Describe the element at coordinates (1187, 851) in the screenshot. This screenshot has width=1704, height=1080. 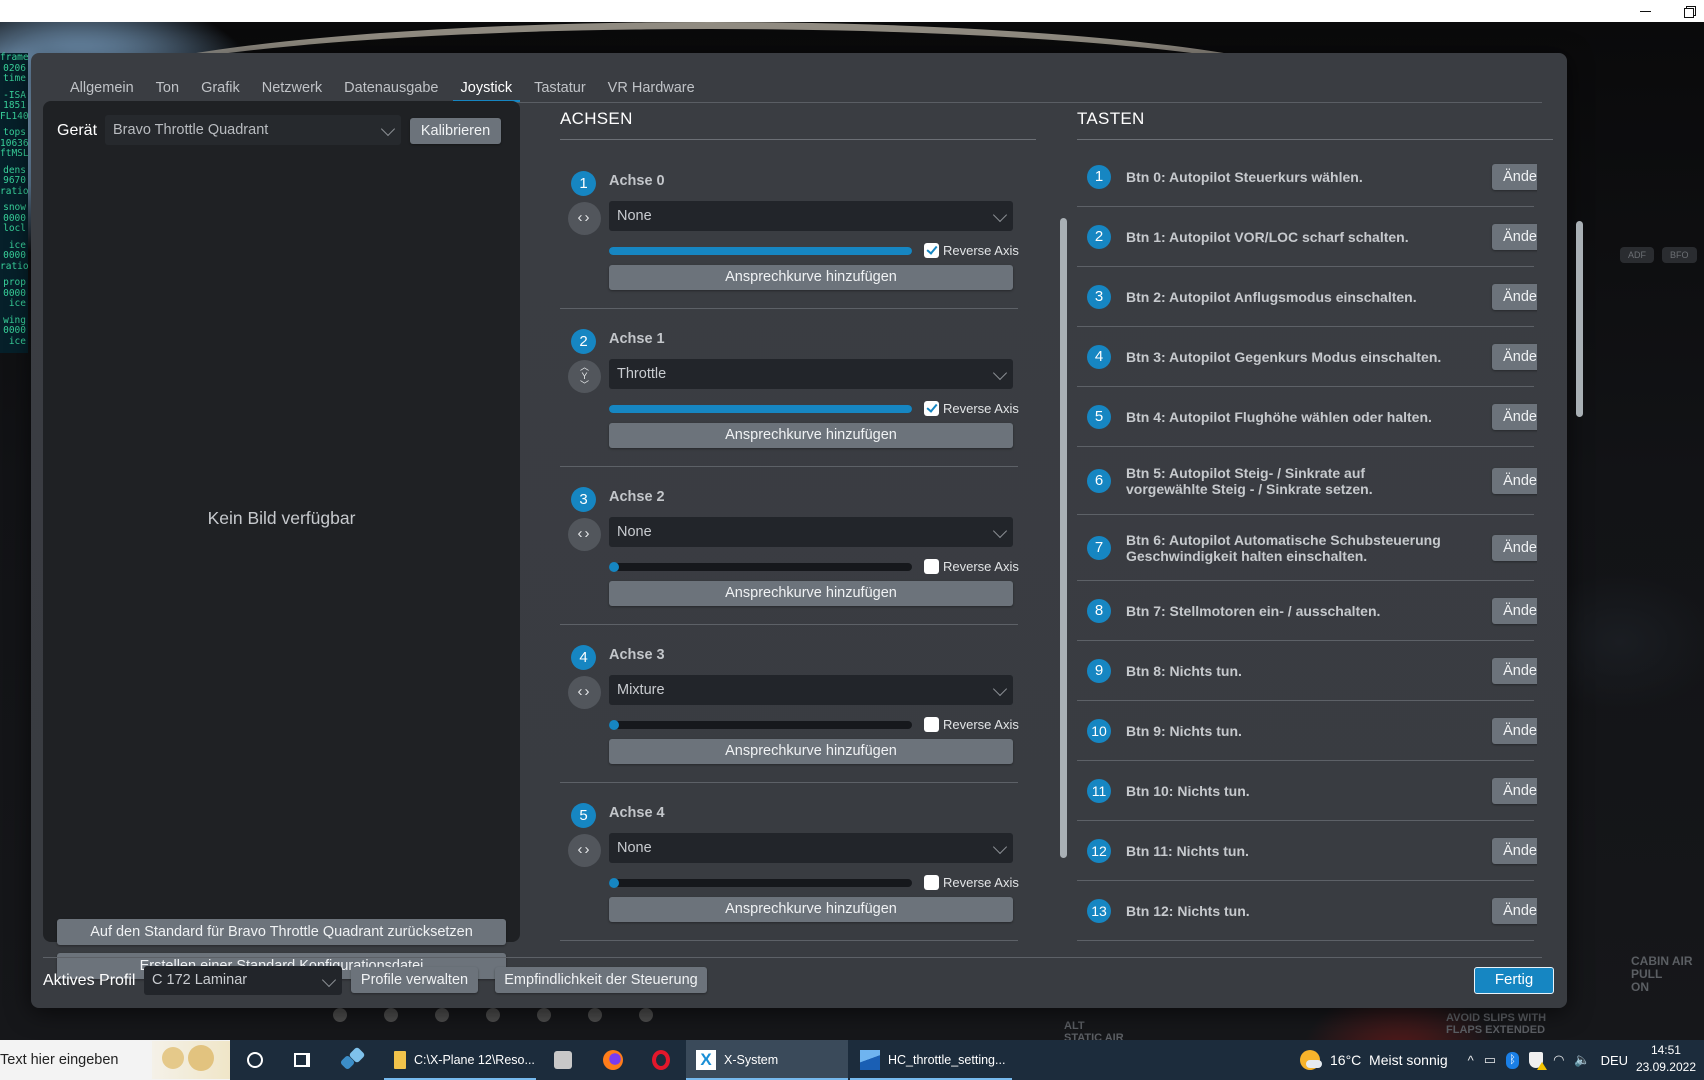
I see `button-mapping-text: Btn 11: Nichts tun.` at that location.